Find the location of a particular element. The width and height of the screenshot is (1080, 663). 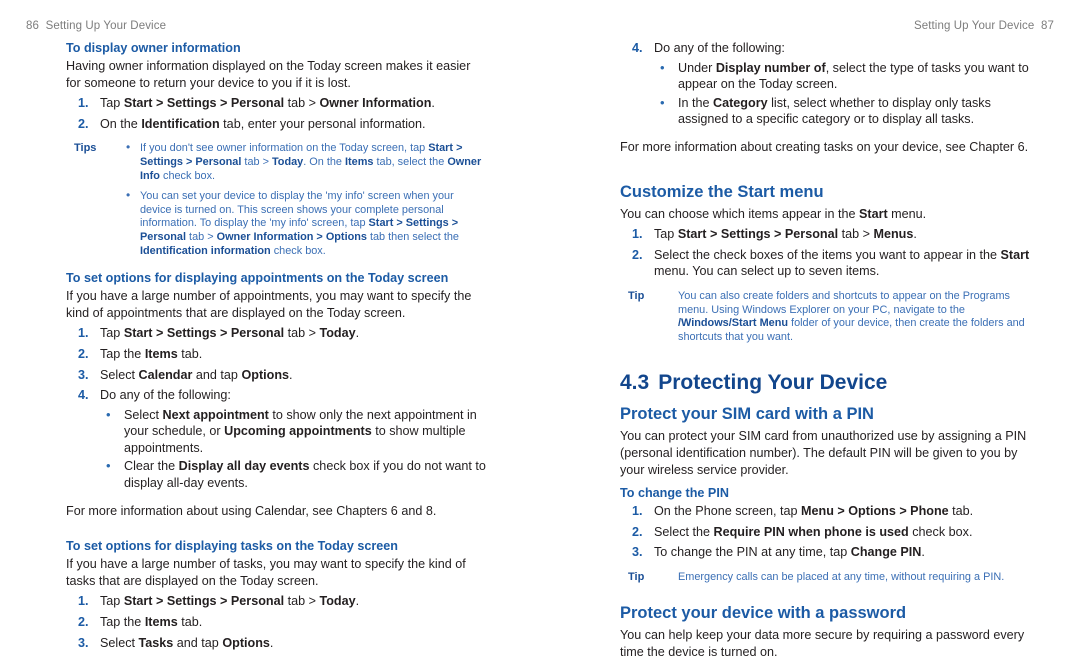

heading-display-owner-information: To display owner information is located at coordinates (153, 48).